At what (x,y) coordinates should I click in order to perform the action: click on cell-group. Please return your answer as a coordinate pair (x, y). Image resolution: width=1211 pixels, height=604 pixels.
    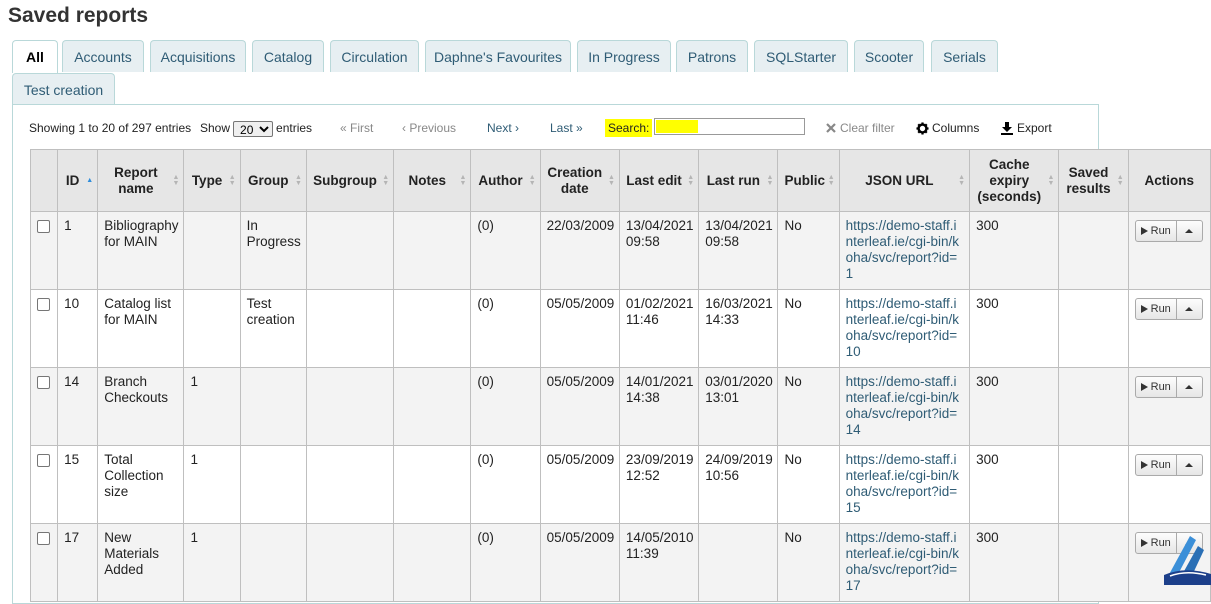
    Looking at the image, I should click on (273, 406).